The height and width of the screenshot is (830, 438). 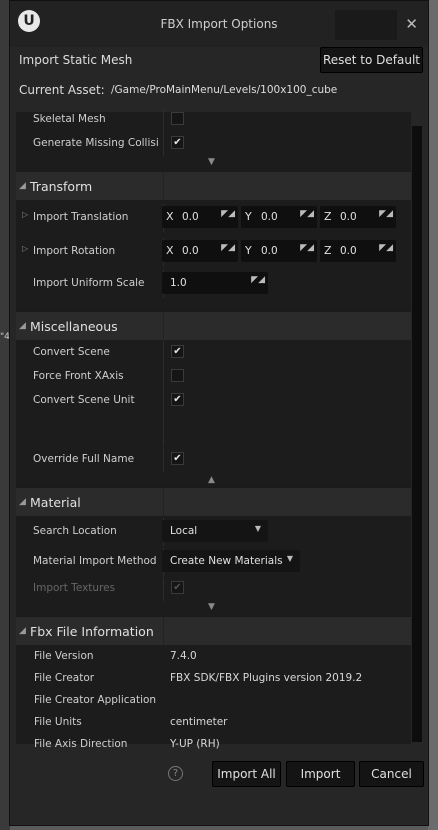 I want to click on rotation-x-field: X 0.0 ◤◢, so click(x=200, y=251).